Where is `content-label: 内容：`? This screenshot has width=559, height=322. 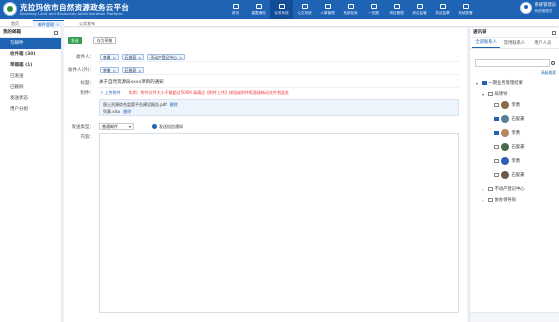
content-label: 内容： is located at coordinates (87, 137).